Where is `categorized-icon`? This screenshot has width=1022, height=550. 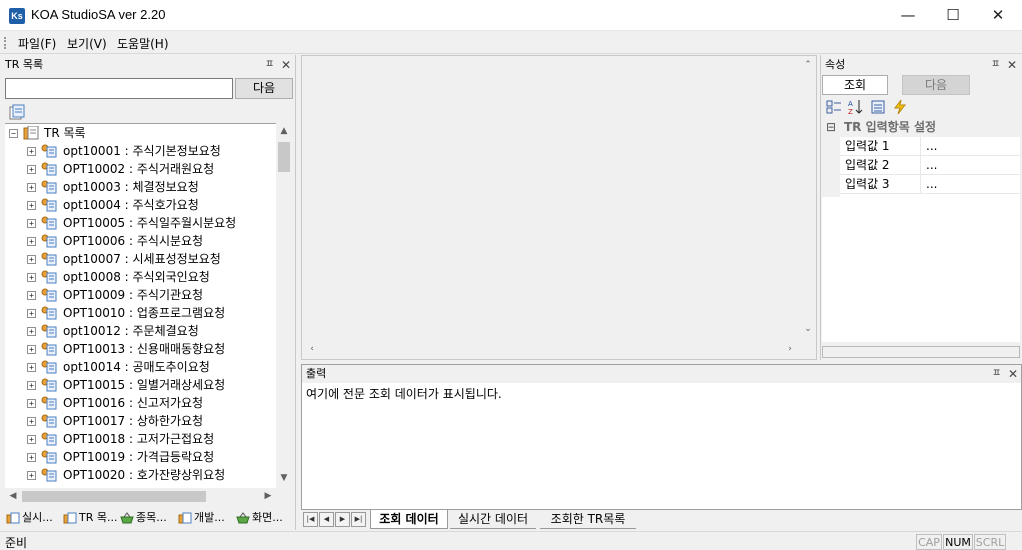
categorized-icon is located at coordinates (834, 107).